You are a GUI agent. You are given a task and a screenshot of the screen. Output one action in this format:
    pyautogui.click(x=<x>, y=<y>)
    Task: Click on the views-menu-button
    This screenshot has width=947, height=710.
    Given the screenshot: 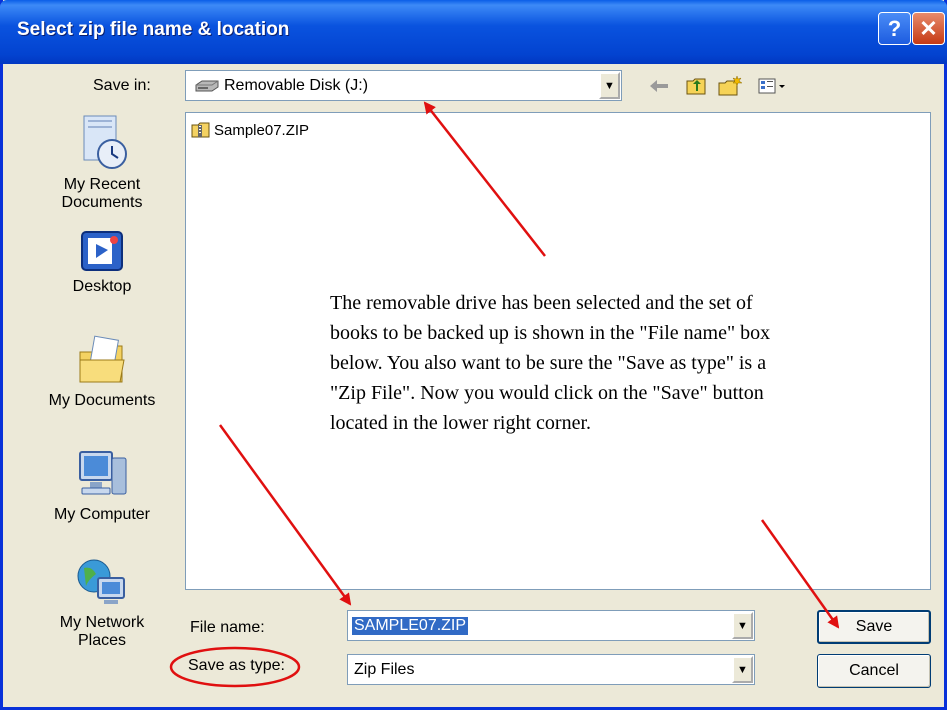 What is the action you would take?
    pyautogui.click(x=772, y=86)
    